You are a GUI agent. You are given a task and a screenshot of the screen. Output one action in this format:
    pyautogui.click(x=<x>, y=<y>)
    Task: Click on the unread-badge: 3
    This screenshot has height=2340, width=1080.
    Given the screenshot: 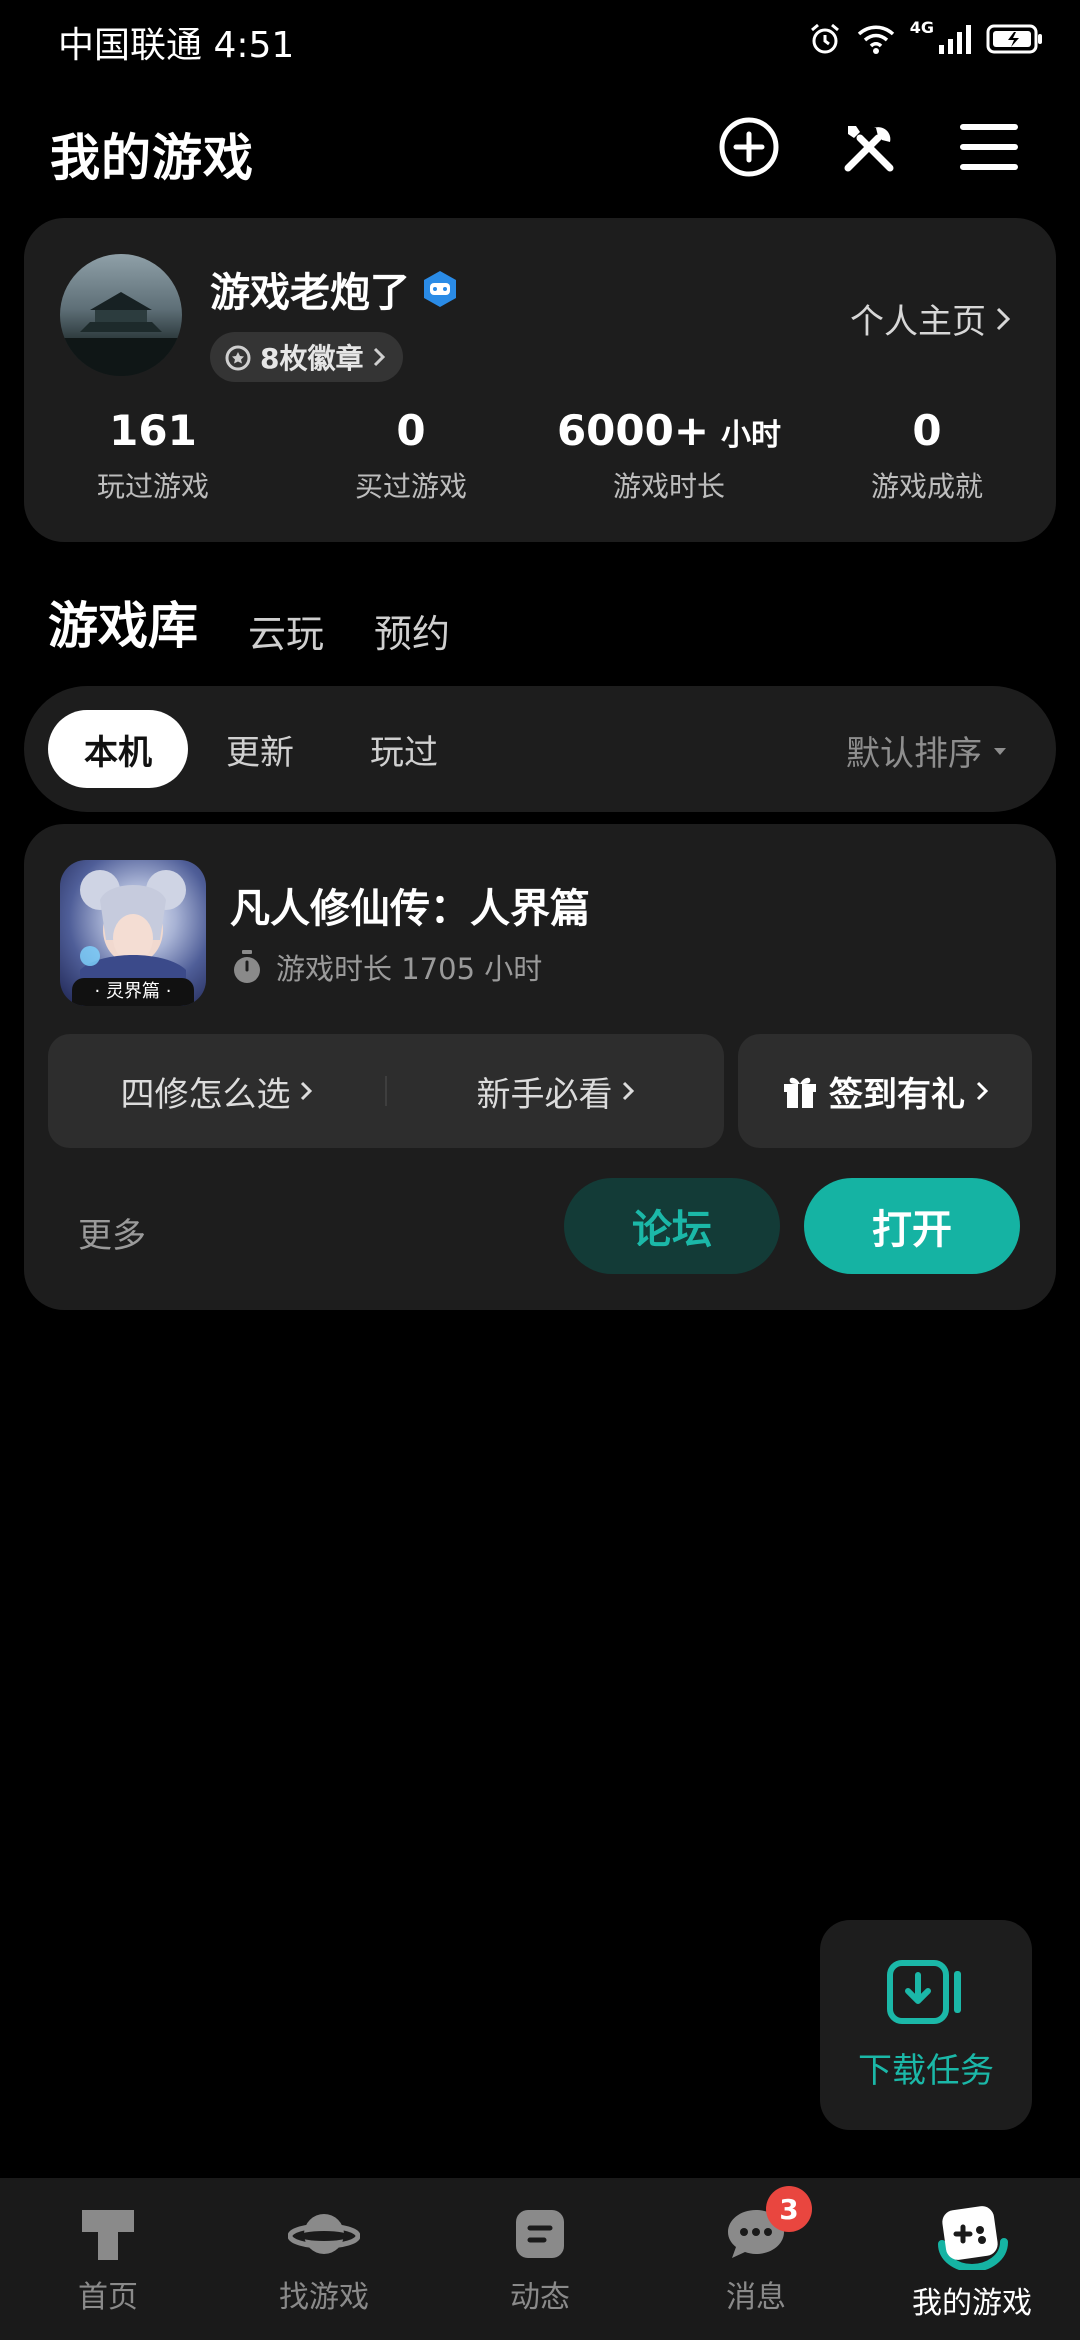 What is the action you would take?
    pyautogui.click(x=789, y=2209)
    